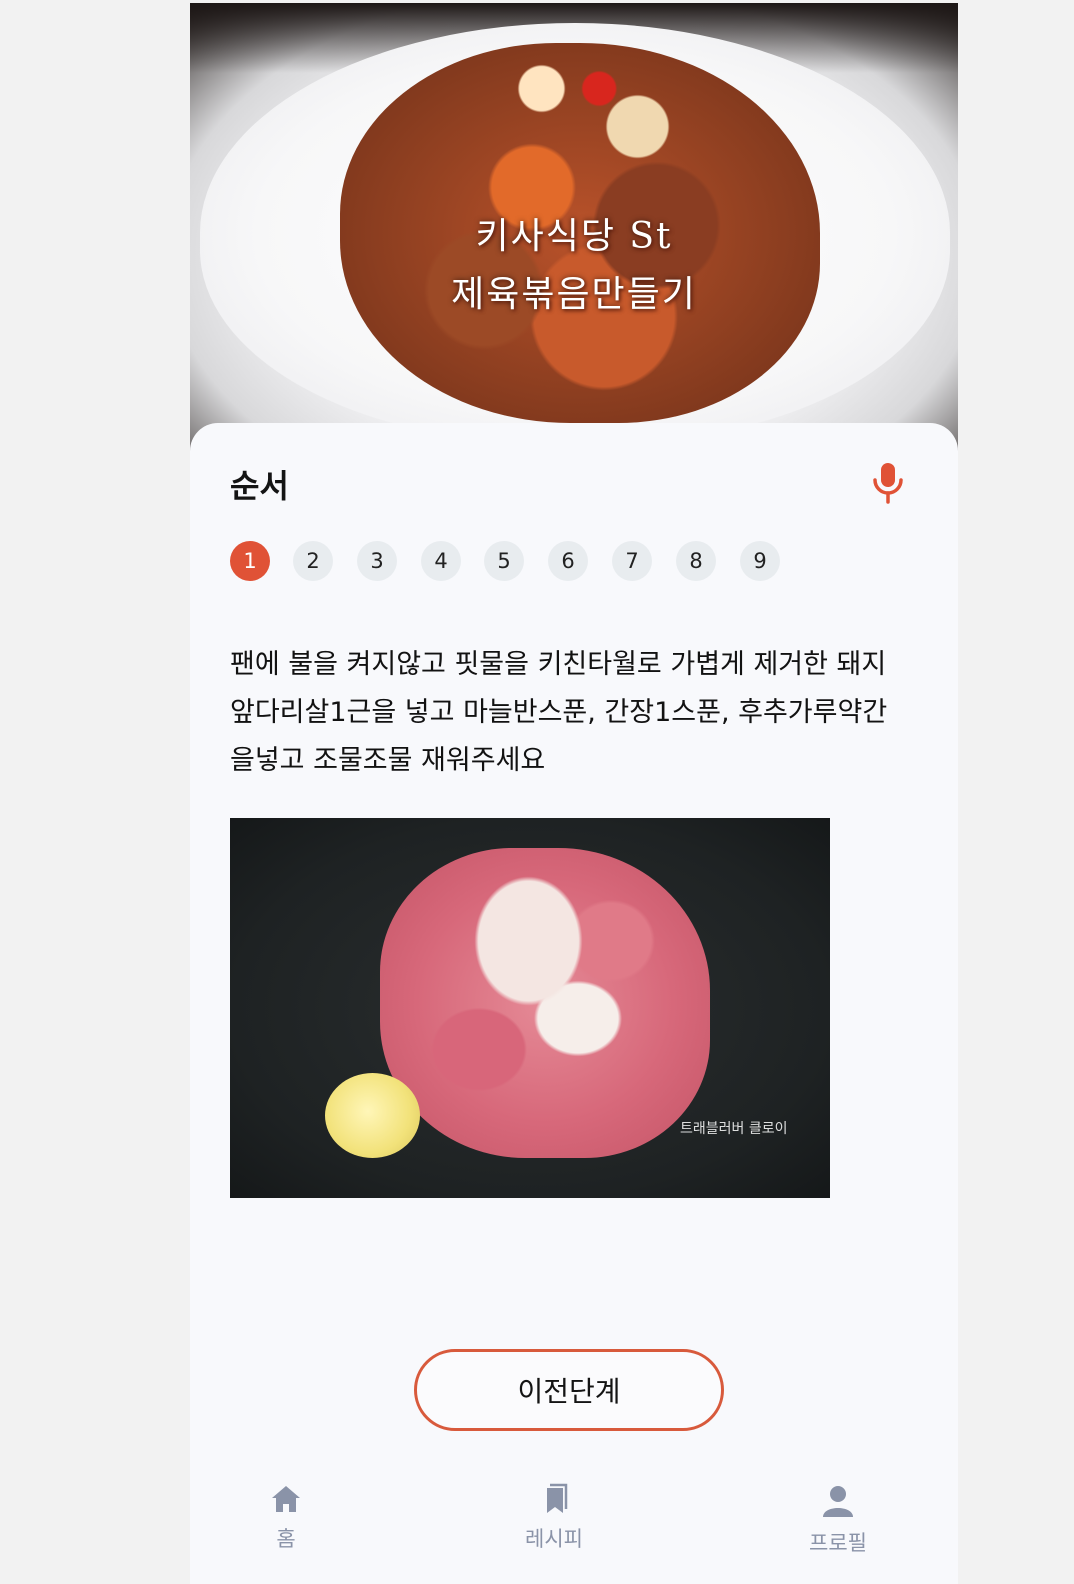  What do you see at coordinates (574, 236) in the screenshot?
I see `hero-overlay-line1: 키사식당 St` at bounding box center [574, 236].